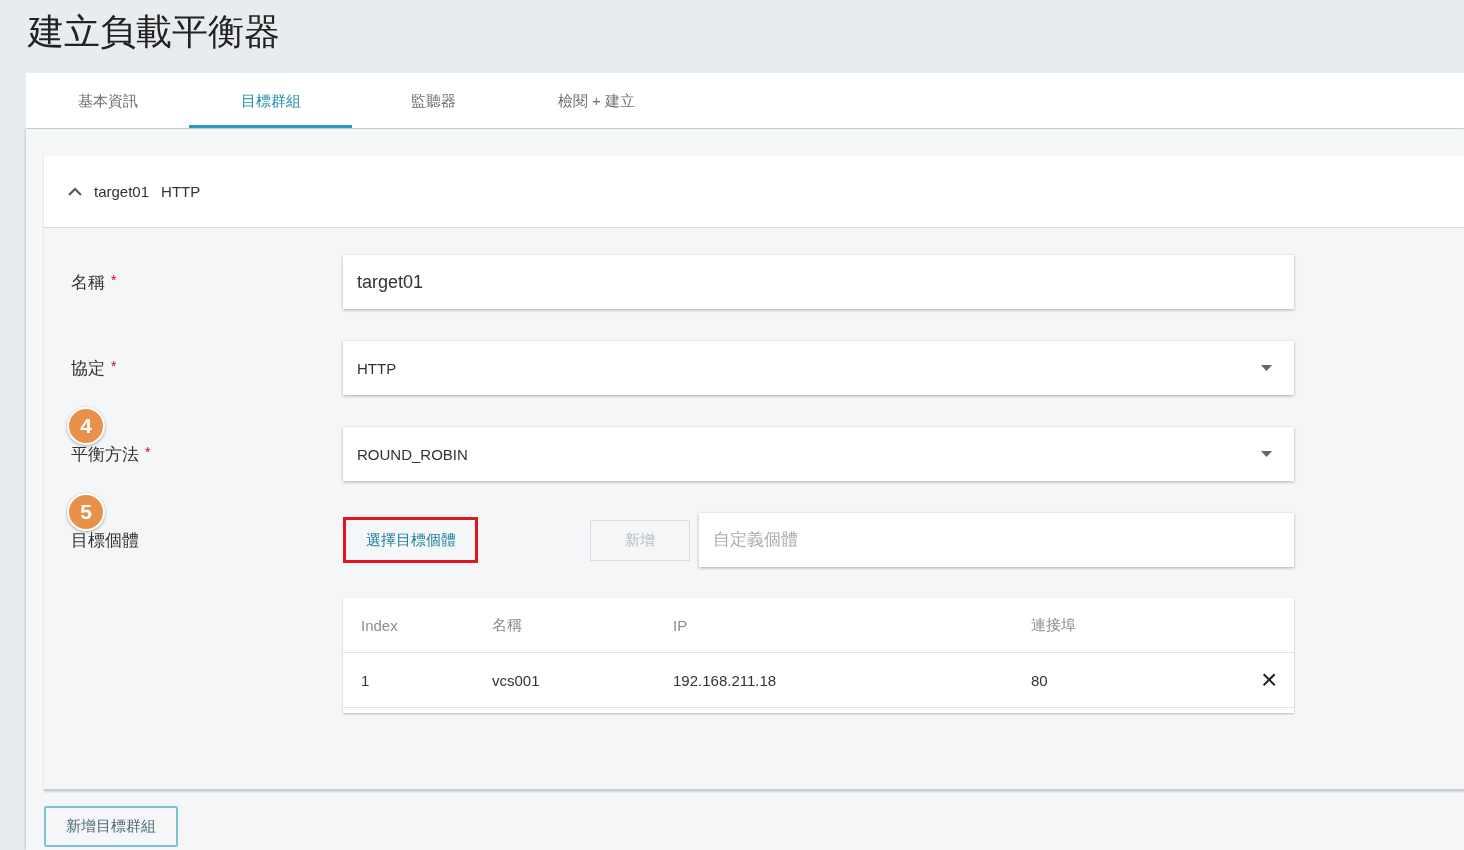 This screenshot has width=1464, height=850. What do you see at coordinates (107, 100) in the screenshot?
I see `tab: 基本資訊` at bounding box center [107, 100].